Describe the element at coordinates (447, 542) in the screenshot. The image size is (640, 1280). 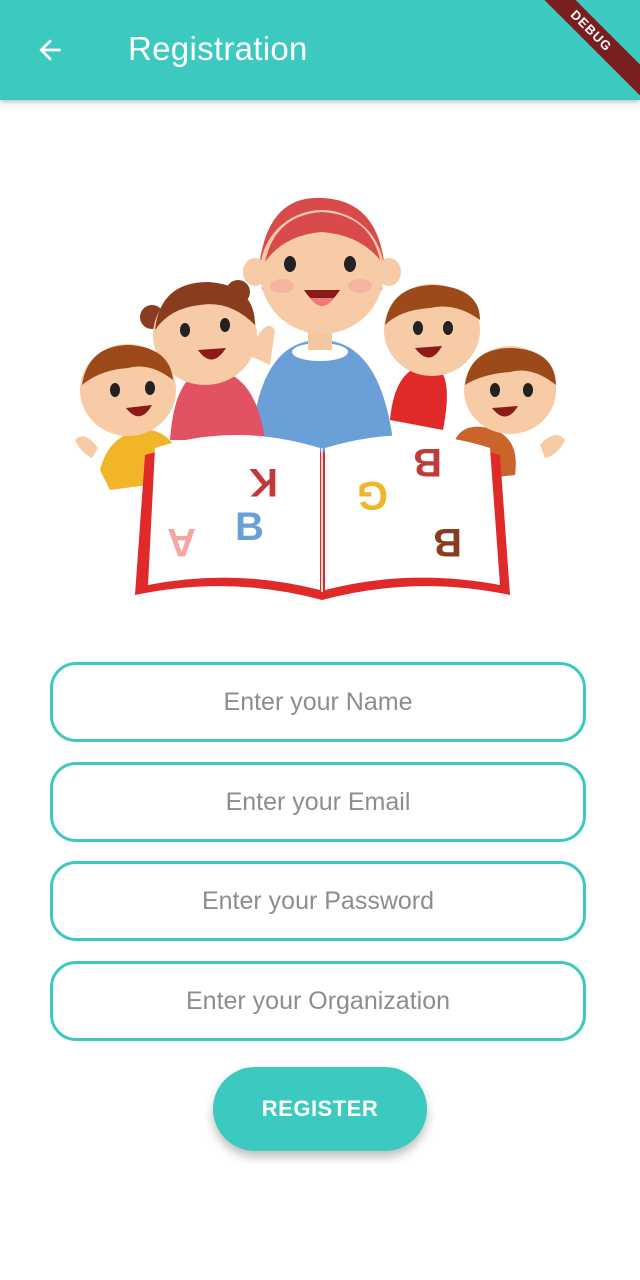
I see `letter-b-3: B` at that location.